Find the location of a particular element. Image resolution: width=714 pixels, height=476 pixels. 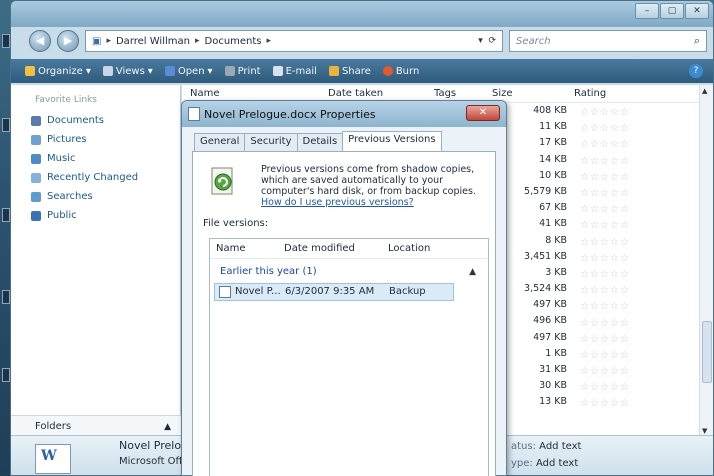

column-date-taken: Date taken is located at coordinates (355, 93).